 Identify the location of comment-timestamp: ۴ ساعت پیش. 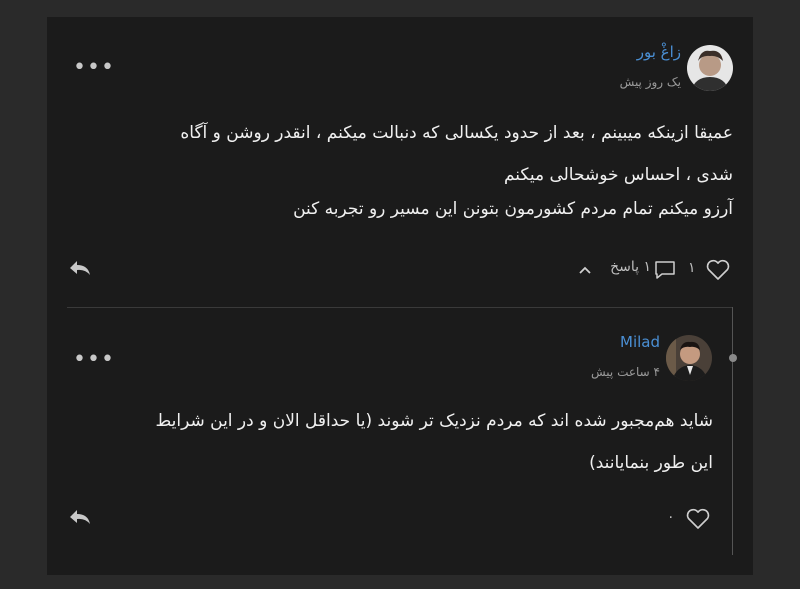
(625, 372).